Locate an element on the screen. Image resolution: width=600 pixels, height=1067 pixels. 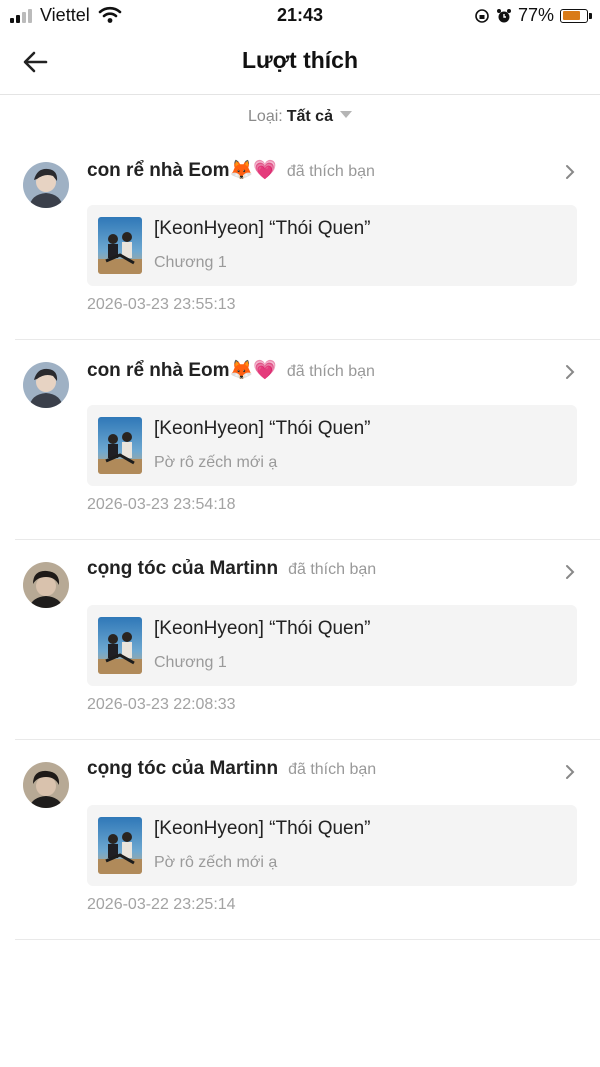
nav-bar: Lượt thích is located at coordinates (300, 62).